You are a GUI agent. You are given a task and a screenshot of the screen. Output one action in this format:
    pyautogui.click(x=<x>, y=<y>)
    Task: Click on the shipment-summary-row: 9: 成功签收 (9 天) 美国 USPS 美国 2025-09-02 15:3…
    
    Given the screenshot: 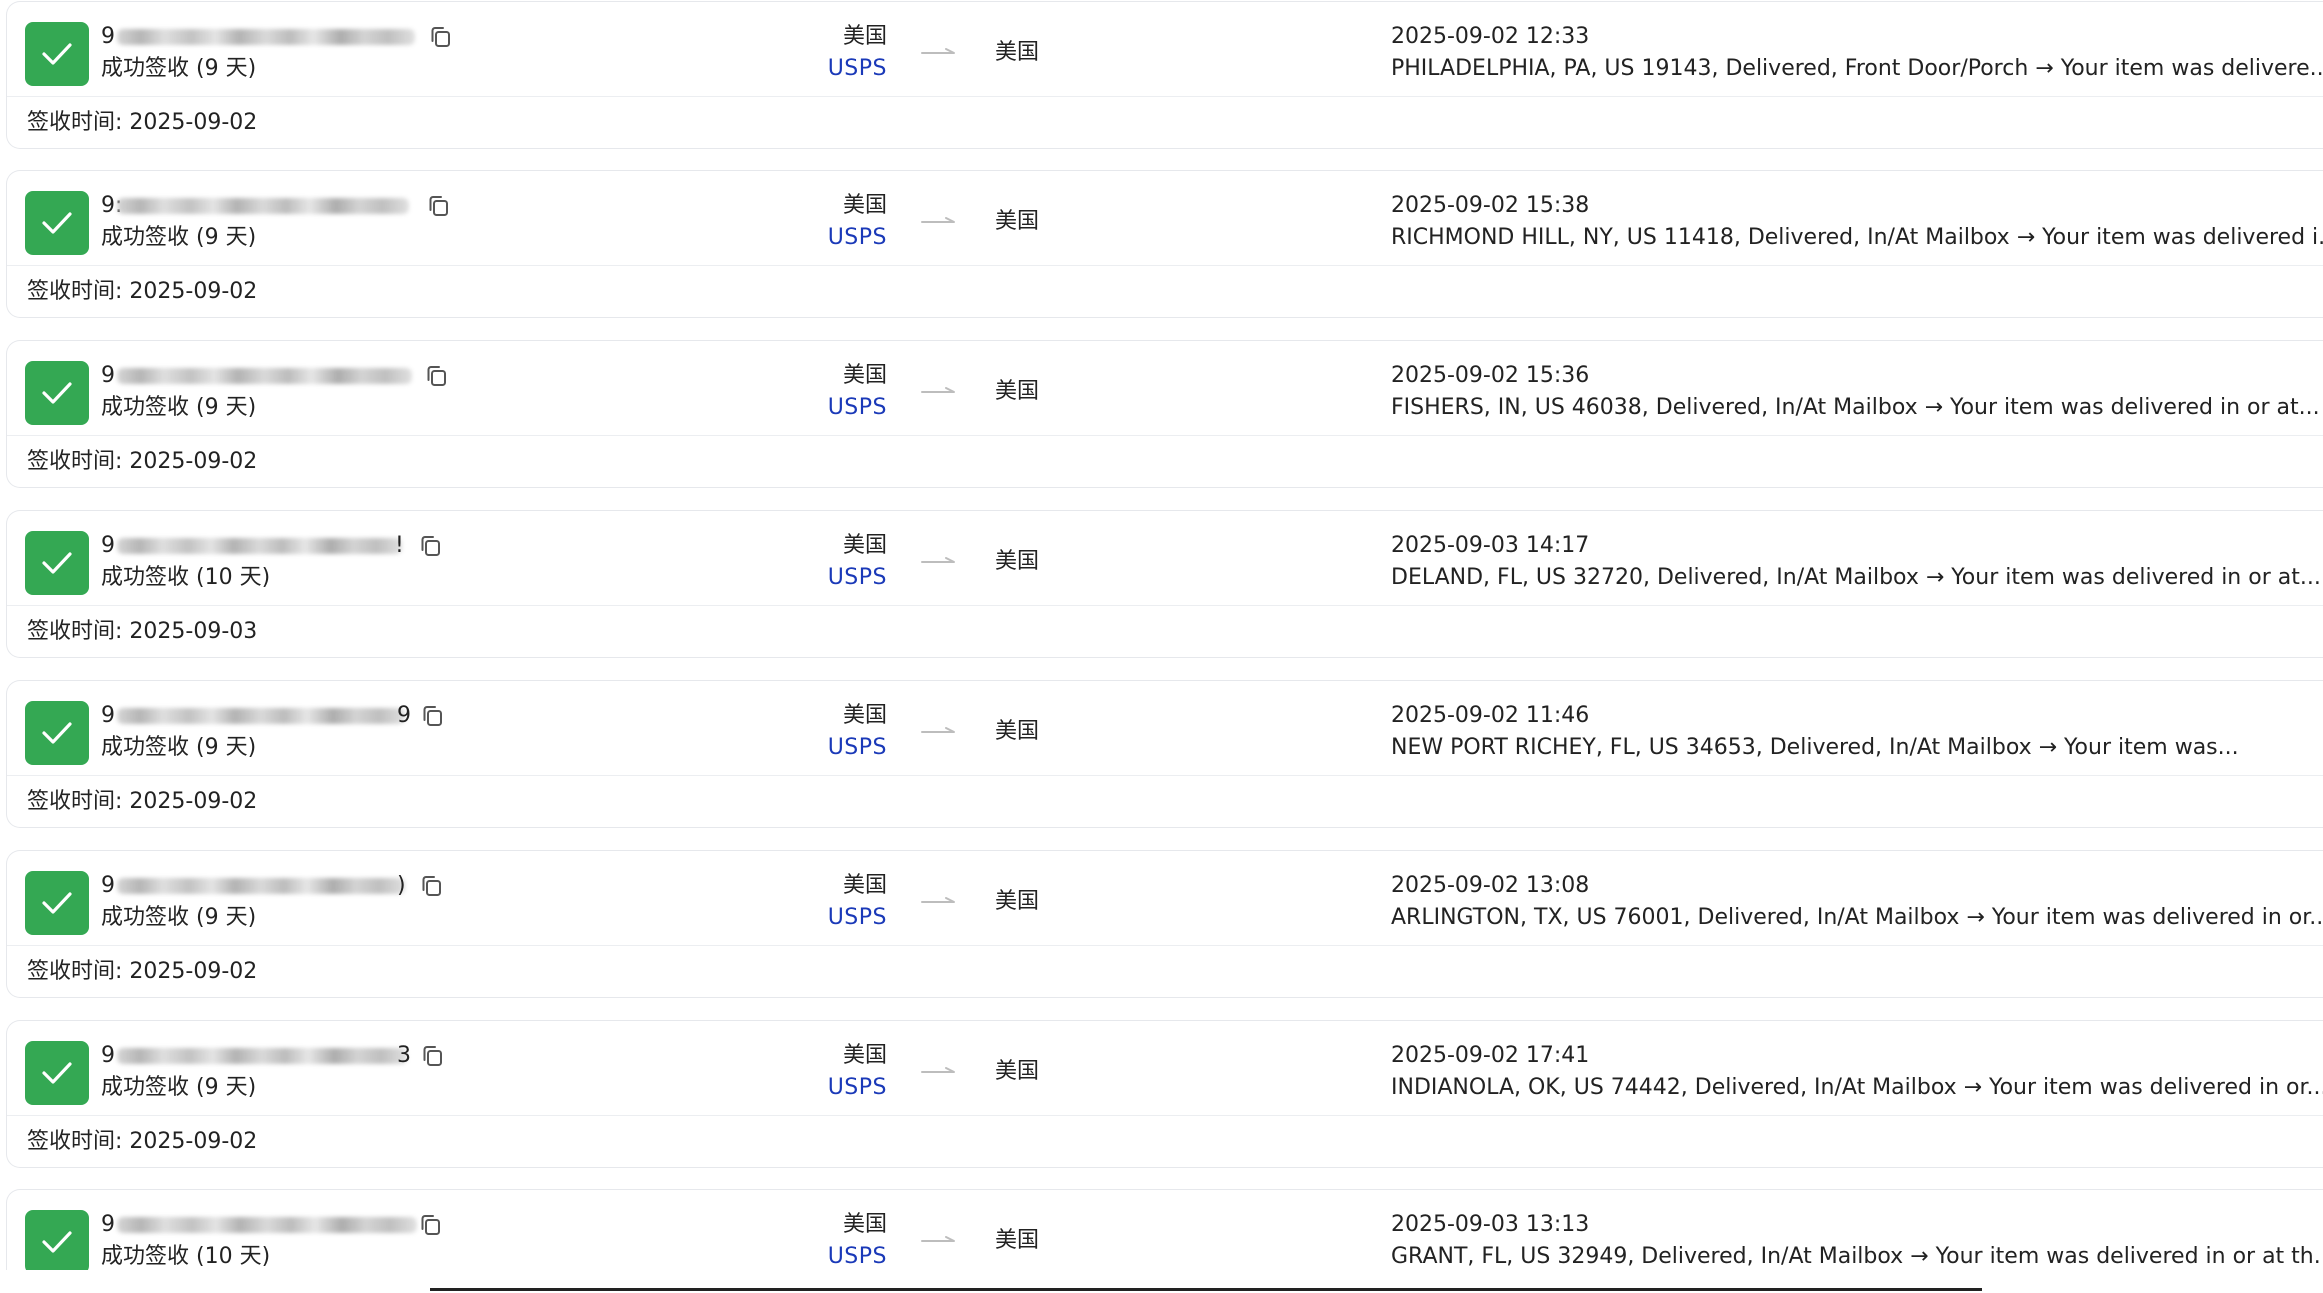 What is the action you would take?
    pyautogui.click(x=1165, y=218)
    